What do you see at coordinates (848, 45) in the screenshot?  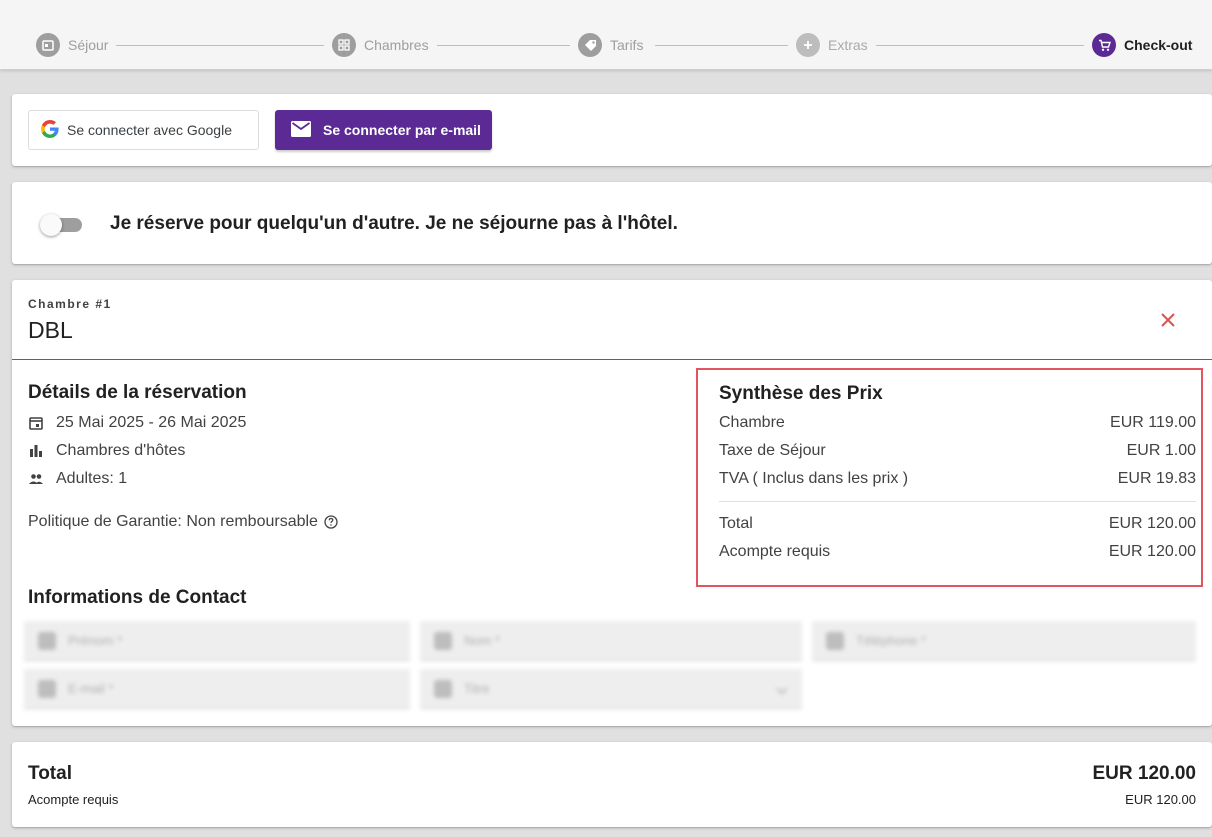 I see `step-label: Extras` at bounding box center [848, 45].